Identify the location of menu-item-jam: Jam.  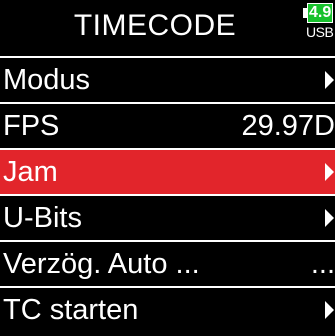
(167, 171).